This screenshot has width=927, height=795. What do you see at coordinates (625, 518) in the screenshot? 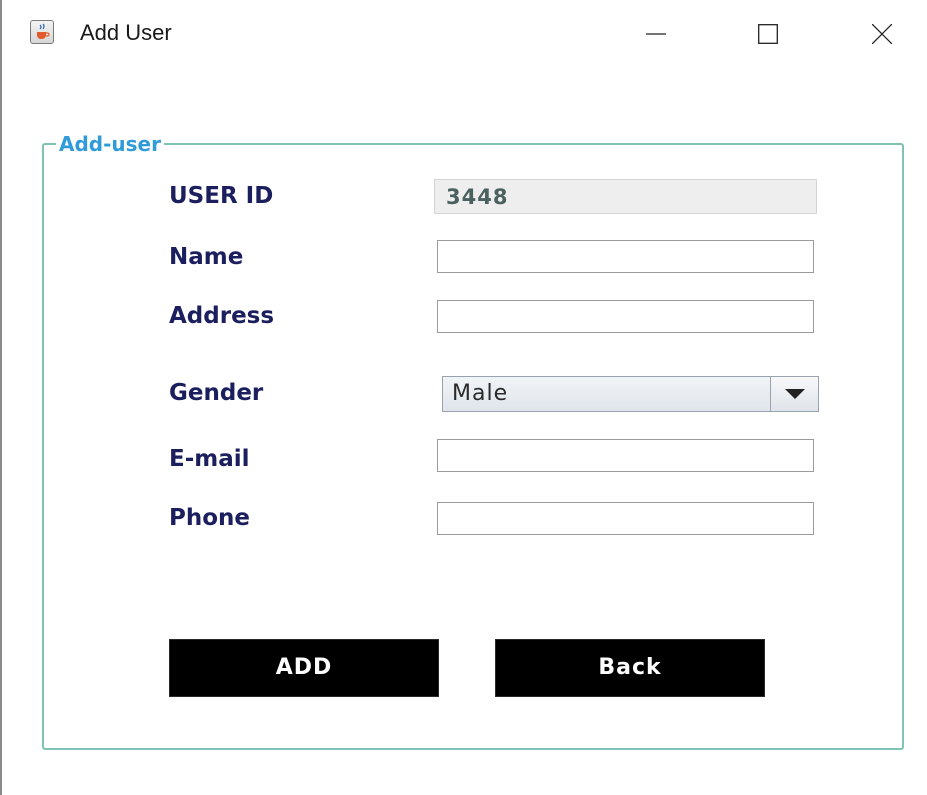
I see `phone-input` at bounding box center [625, 518].